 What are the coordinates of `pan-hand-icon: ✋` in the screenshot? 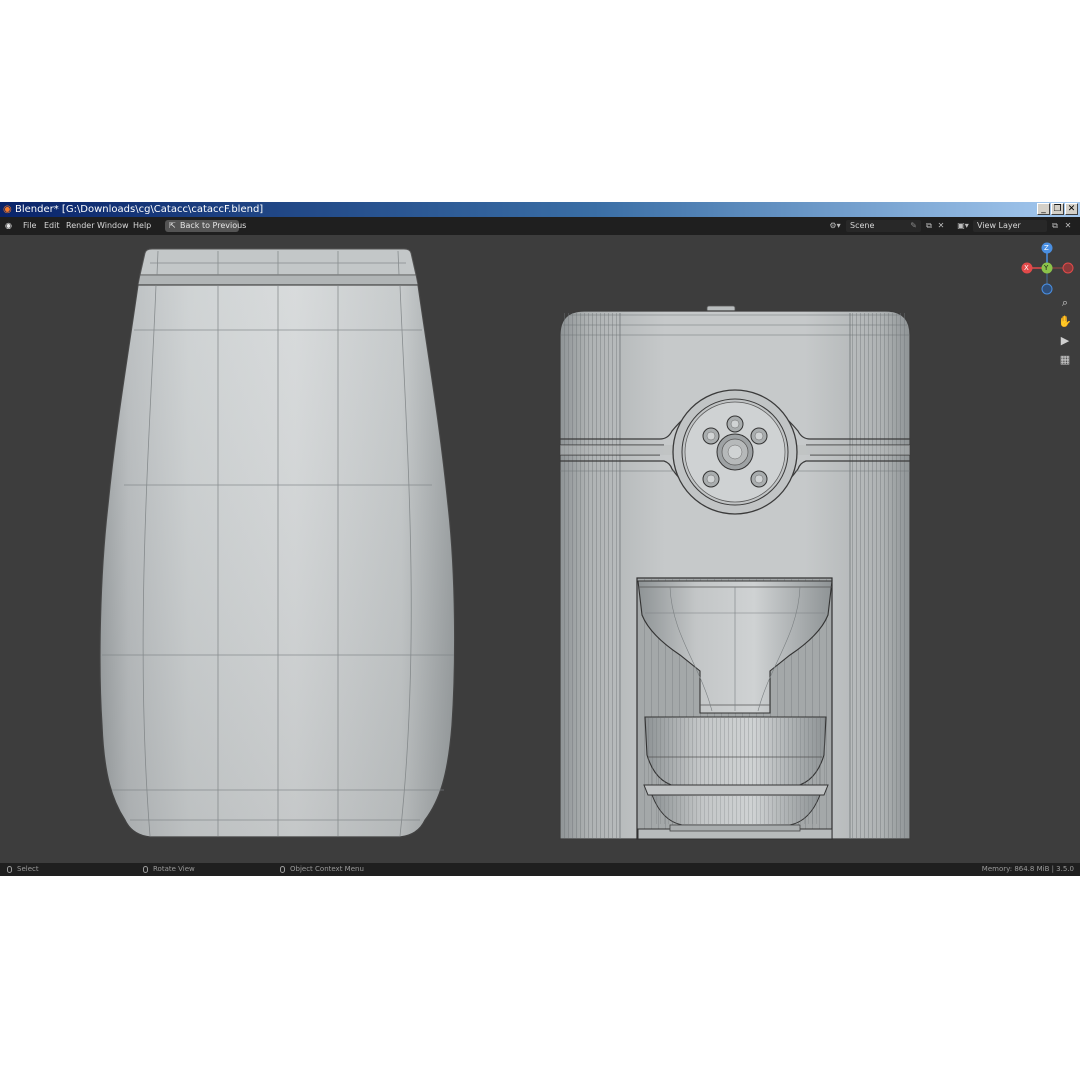 It's located at (1065, 322).